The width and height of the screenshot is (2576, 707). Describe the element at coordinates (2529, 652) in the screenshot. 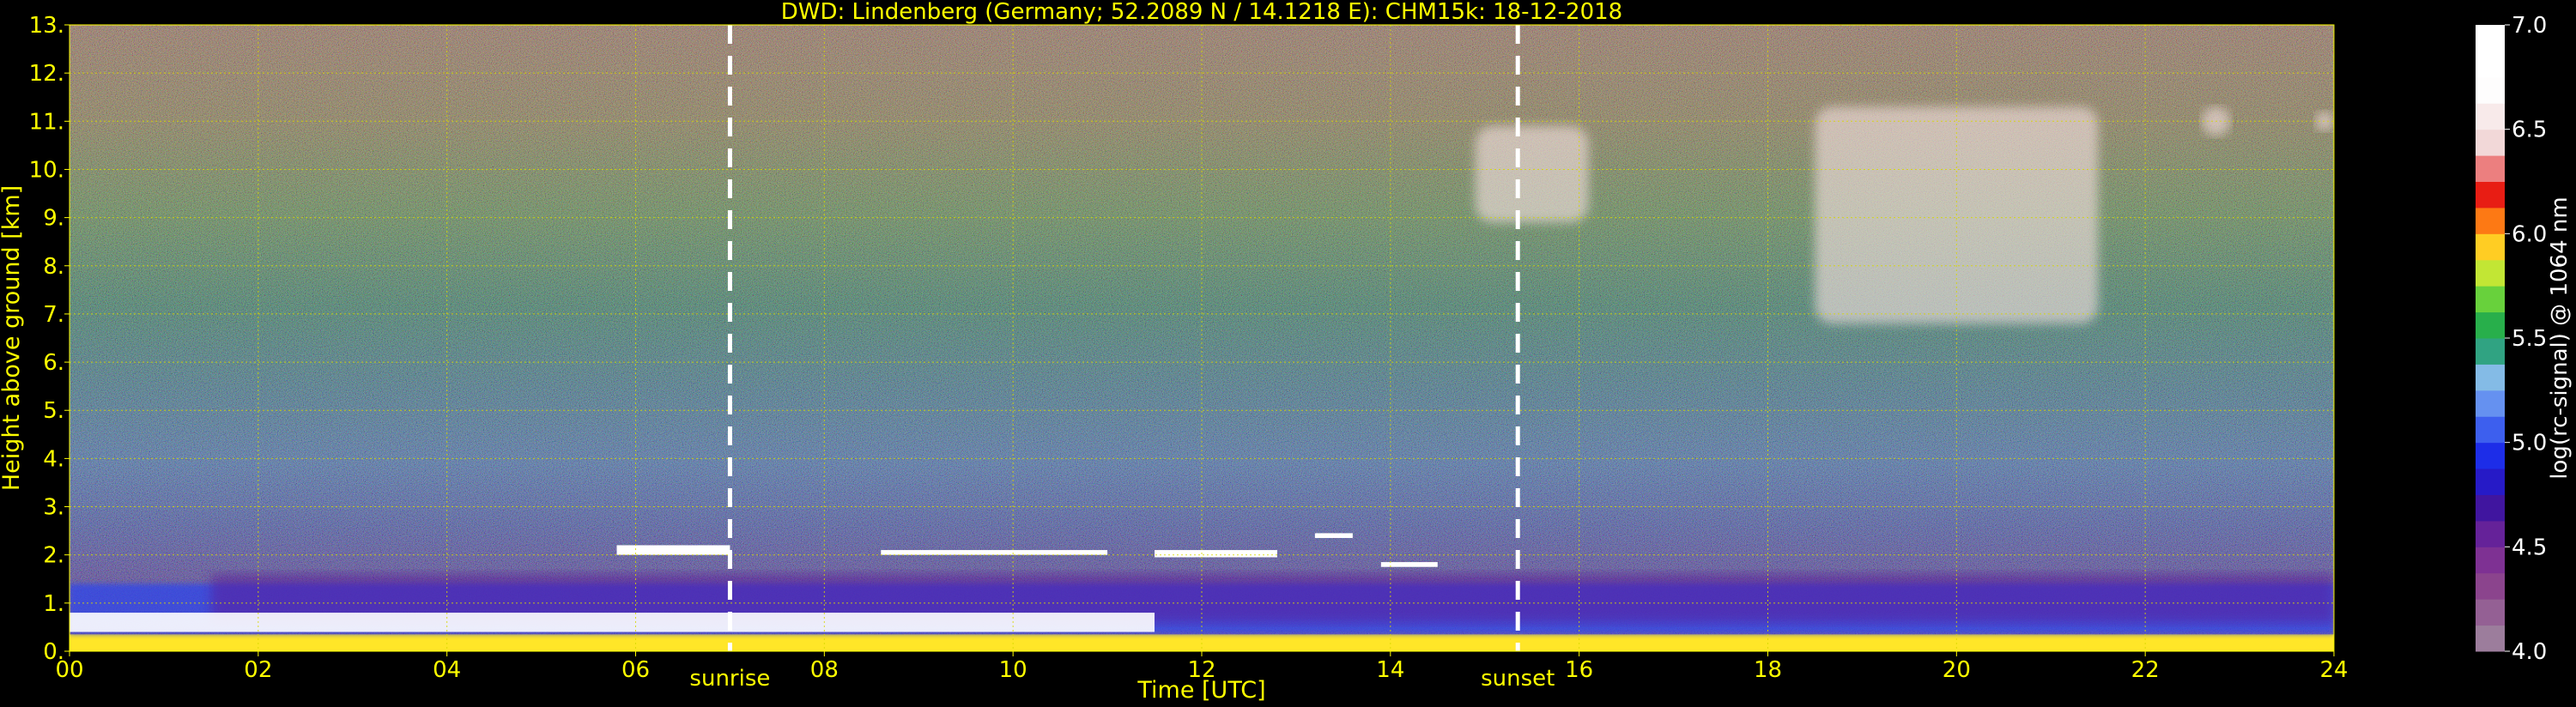

I see `colorbar-tick-label: 4.0` at that location.